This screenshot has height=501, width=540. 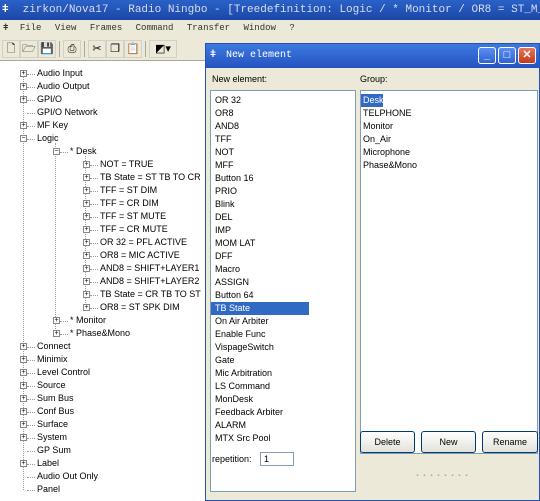 What do you see at coordinates (283, 360) in the screenshot?
I see `element-list-item: Gate` at bounding box center [283, 360].